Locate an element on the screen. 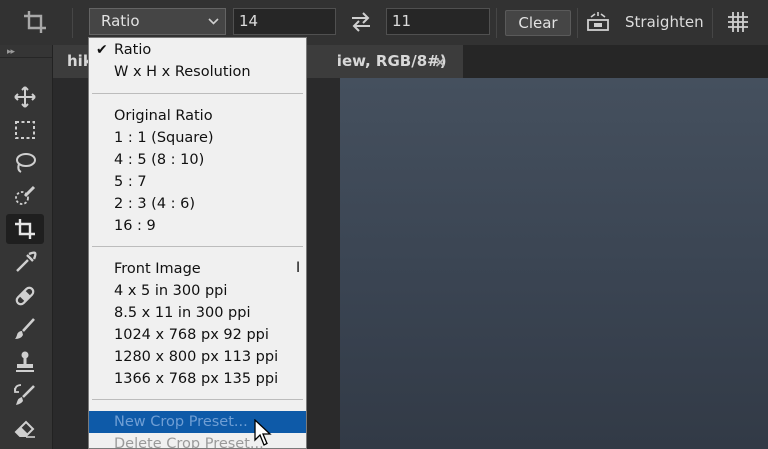 This screenshot has width=768, height=449. menu-item-wxhxres: W x H x Resolution is located at coordinates (197, 72).